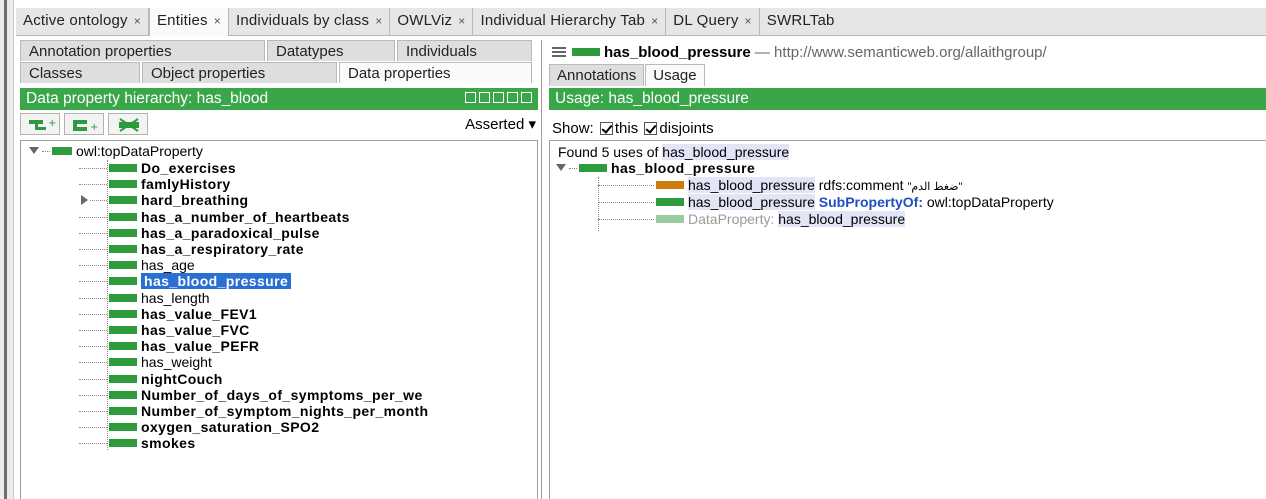 This screenshot has height=499, width=1266. What do you see at coordinates (199, 233) in the screenshot?
I see `tree-item: has_a_paradoxical_pulse` at bounding box center [199, 233].